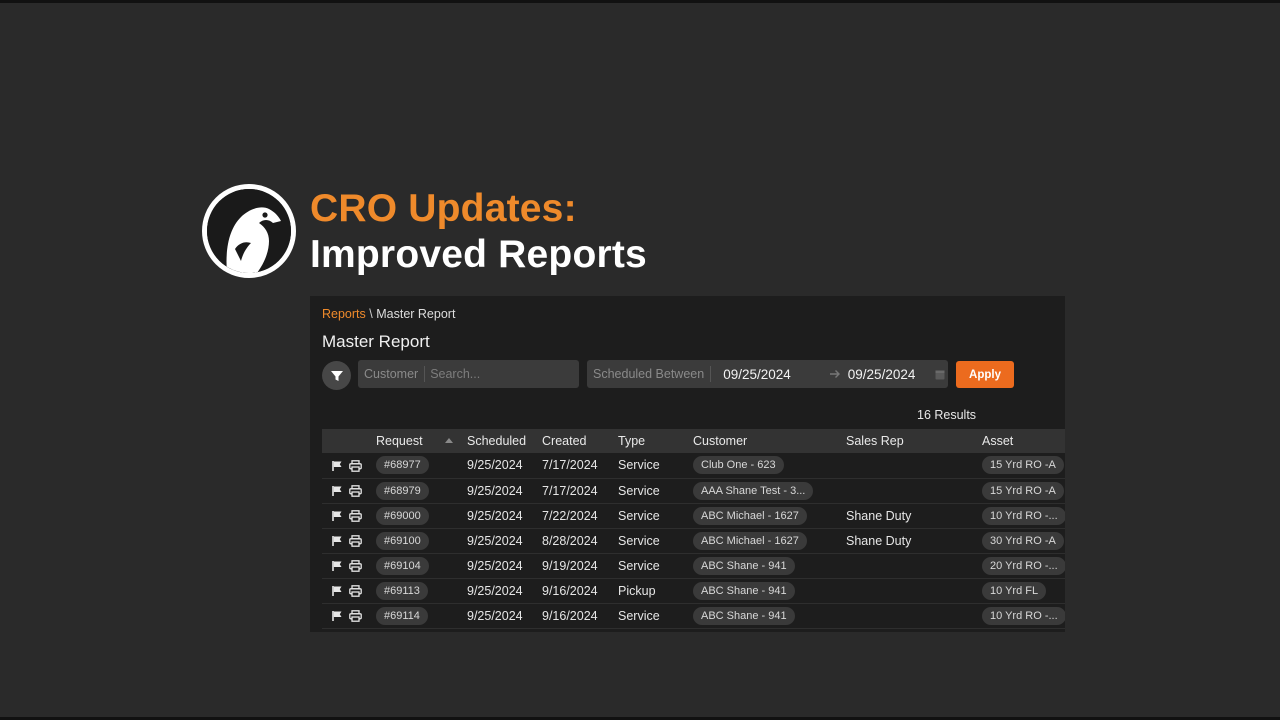  I want to click on sales-rep-cell: Shane Duty, so click(914, 541).